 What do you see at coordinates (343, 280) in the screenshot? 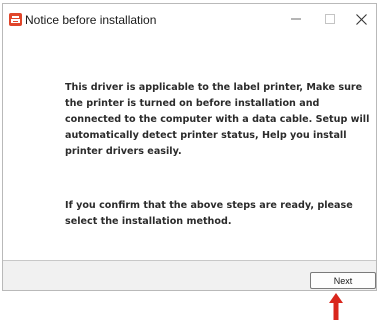
I see `next-button: Next` at bounding box center [343, 280].